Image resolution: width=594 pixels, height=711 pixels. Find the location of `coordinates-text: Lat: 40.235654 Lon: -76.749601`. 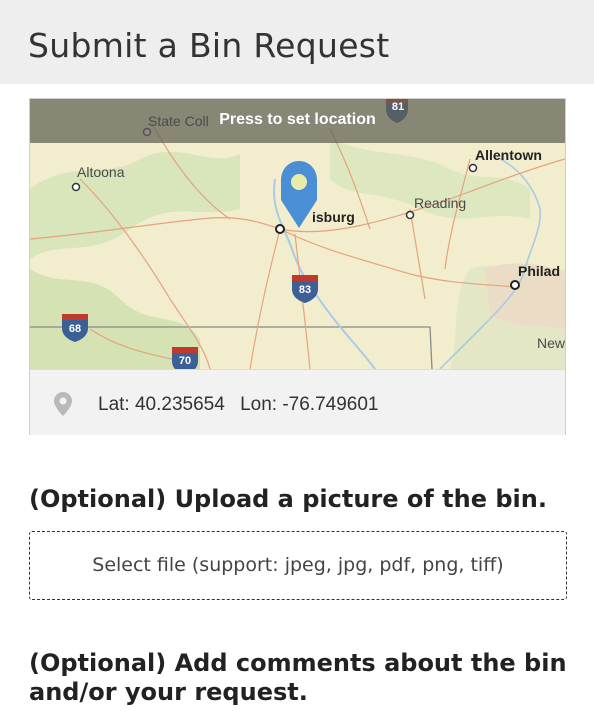

coordinates-text: Lat: 40.235654 Lon: -76.749601 is located at coordinates (243, 405).